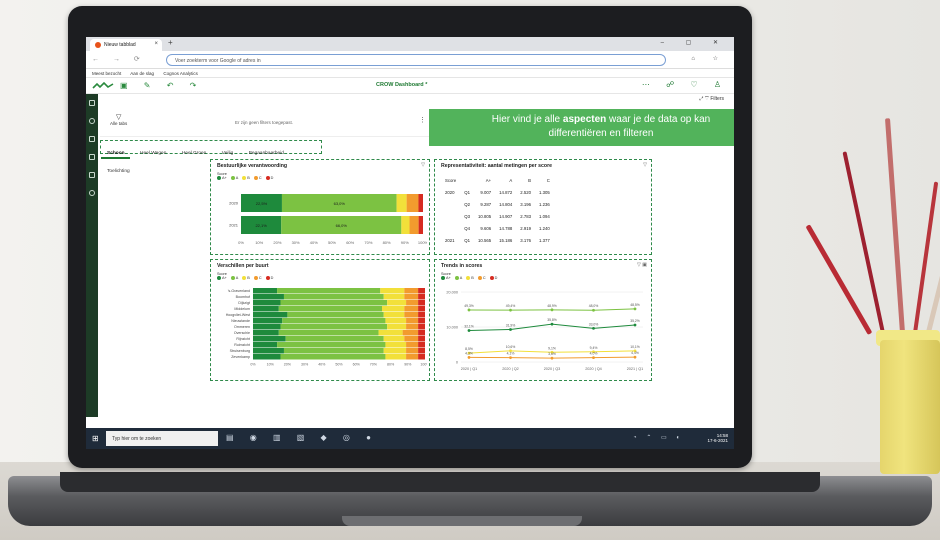  Describe the element at coordinates (264, 122) in the screenshot. I see `no-filters-text: Er zijn geen filters toegepast.` at that location.